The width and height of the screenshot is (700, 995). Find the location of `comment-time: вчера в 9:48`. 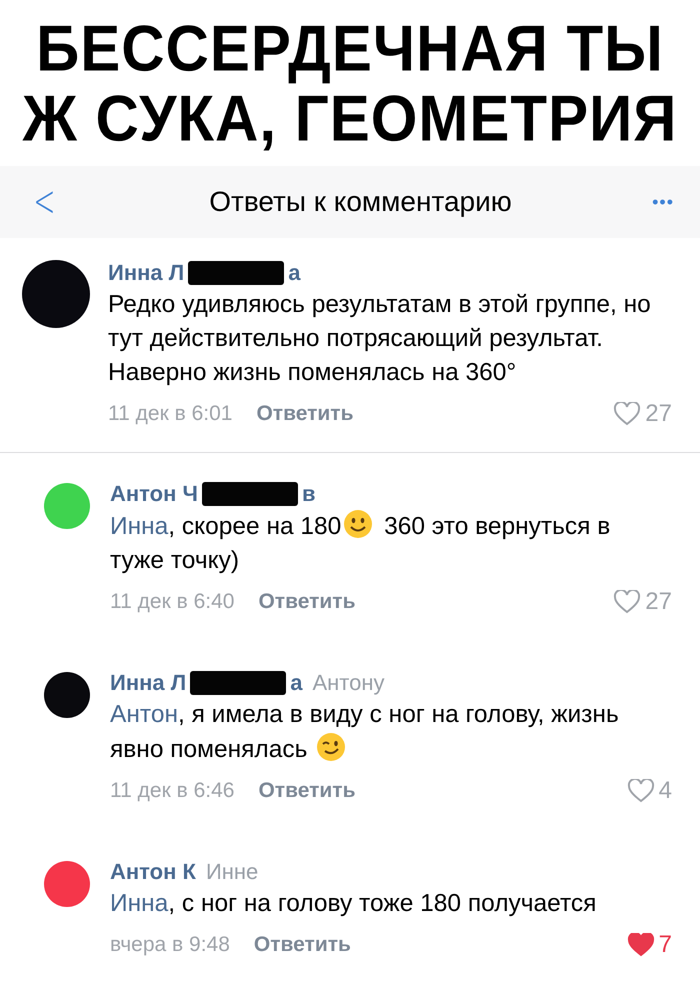

comment-time: вчера в 9:48 is located at coordinates (170, 945).